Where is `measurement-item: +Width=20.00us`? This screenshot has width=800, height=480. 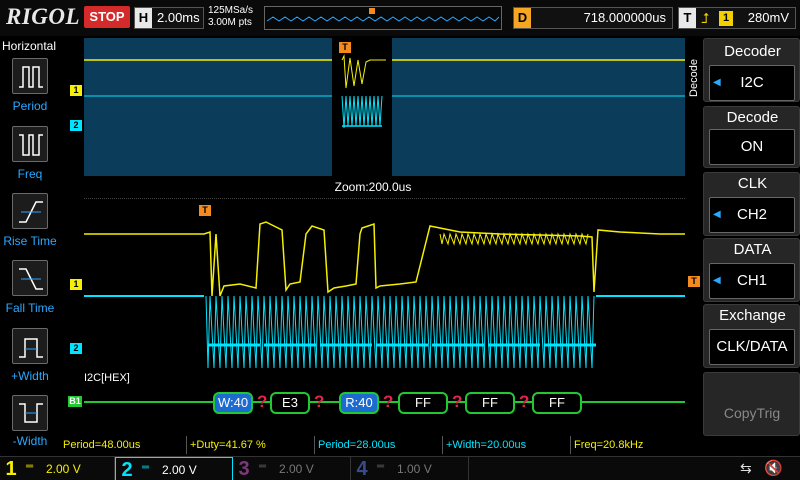 measurement-item: +Width=20.00us is located at coordinates (506, 445).